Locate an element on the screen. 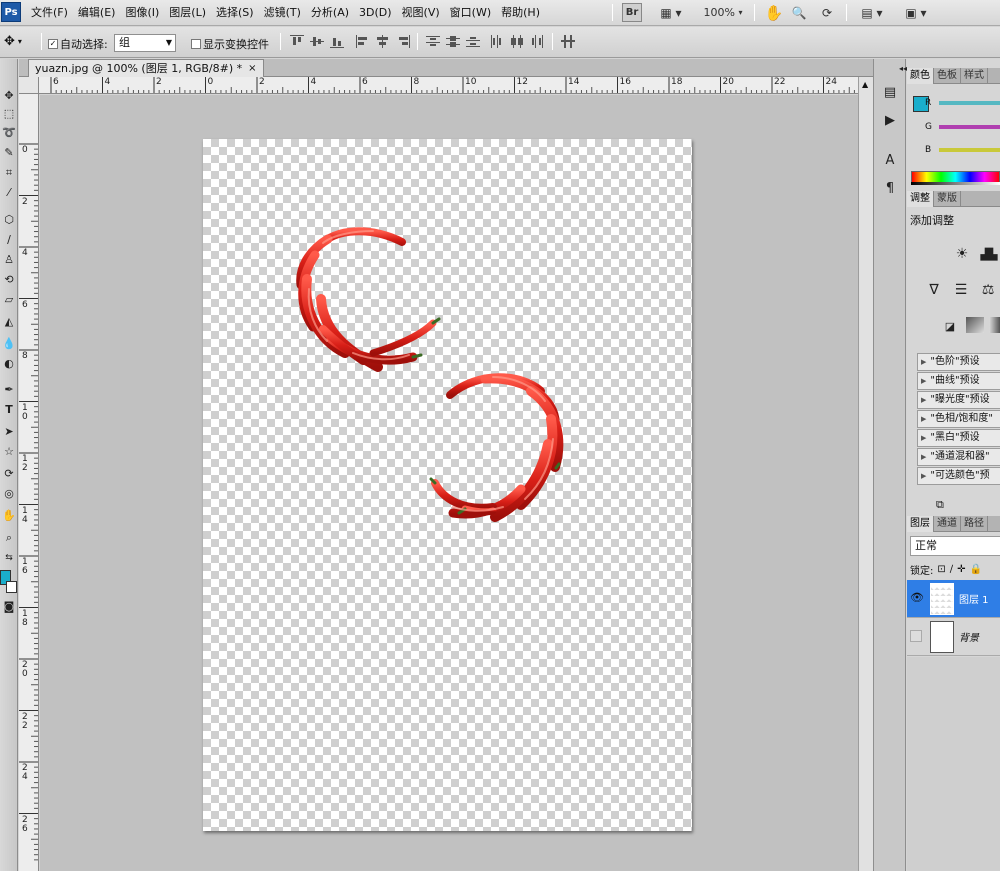  layer-row-background: 背景 is located at coordinates (953, 637).